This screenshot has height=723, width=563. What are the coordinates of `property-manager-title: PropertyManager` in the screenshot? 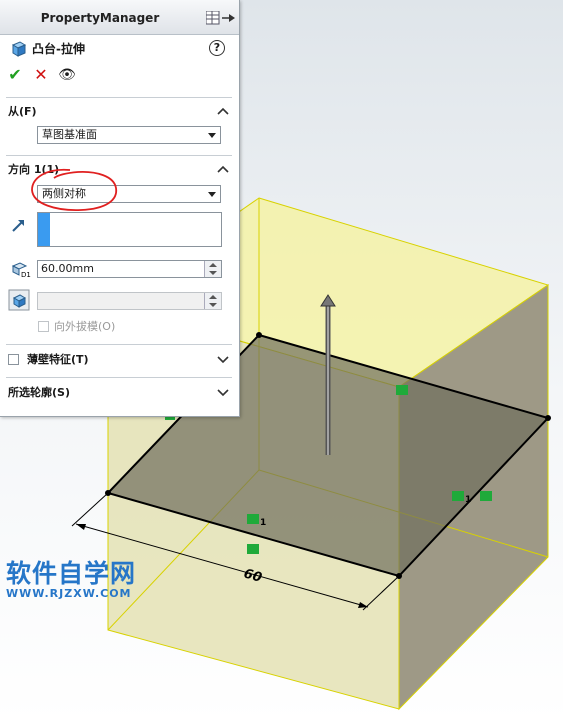 It's located at (100, 18).